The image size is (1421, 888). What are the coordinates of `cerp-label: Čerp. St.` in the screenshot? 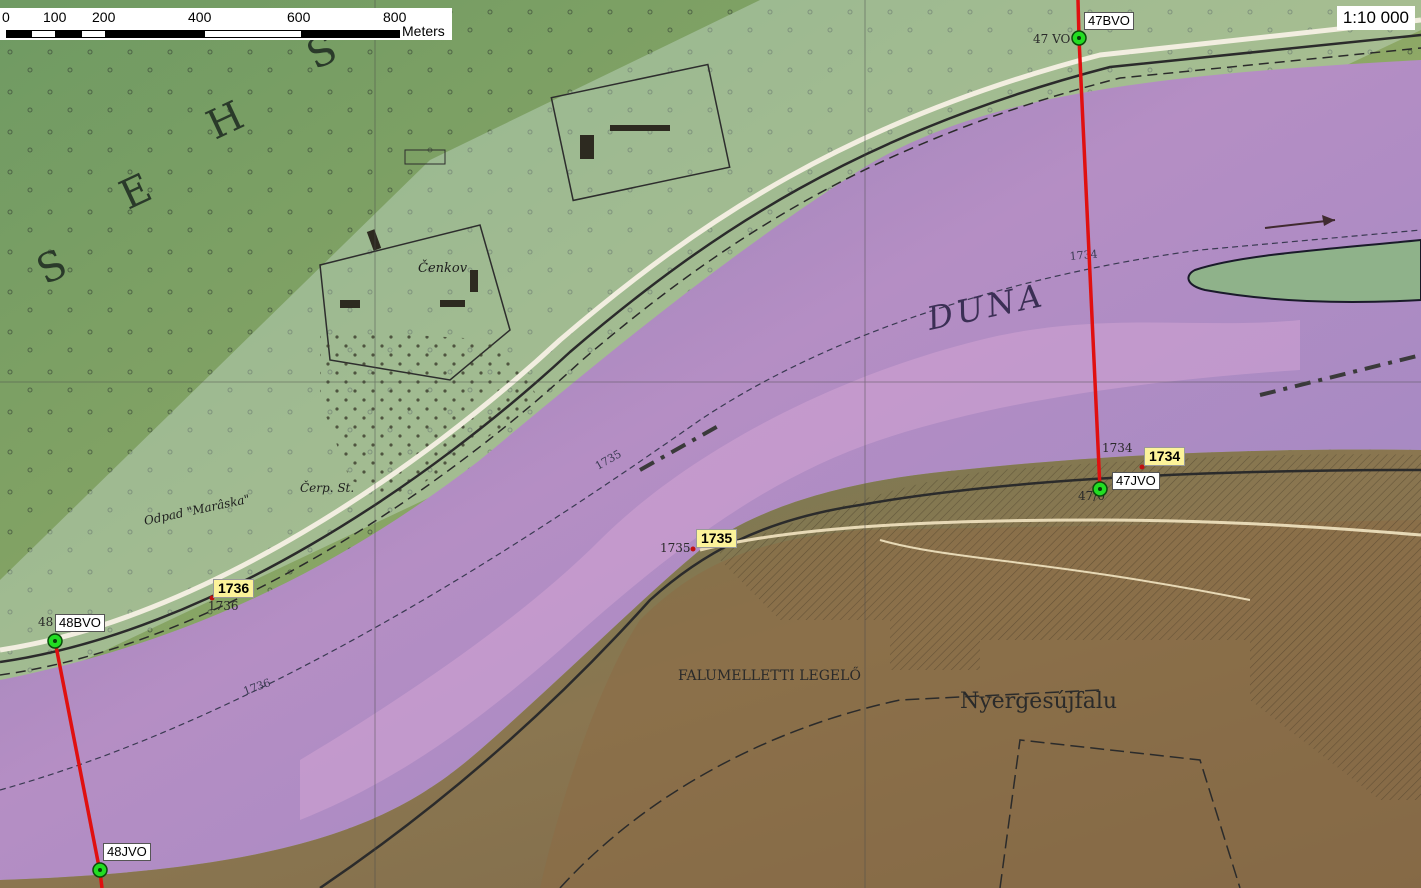 It's located at (327, 487).